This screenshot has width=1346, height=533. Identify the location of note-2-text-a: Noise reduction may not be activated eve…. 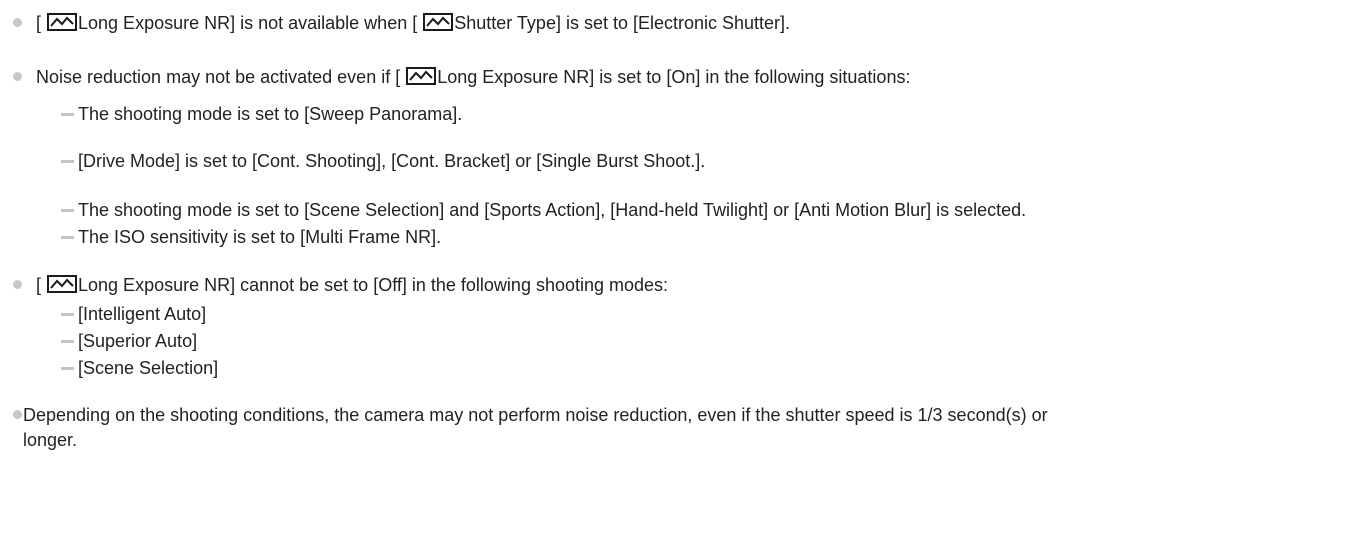
(218, 77).